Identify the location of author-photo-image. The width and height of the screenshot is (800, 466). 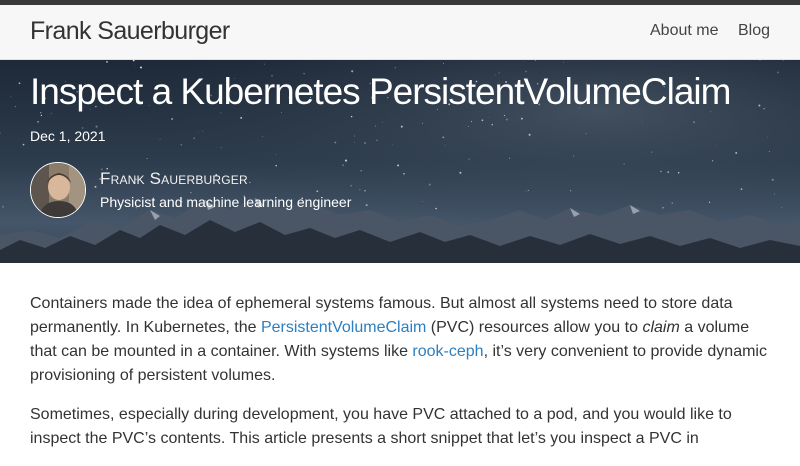
(58, 190).